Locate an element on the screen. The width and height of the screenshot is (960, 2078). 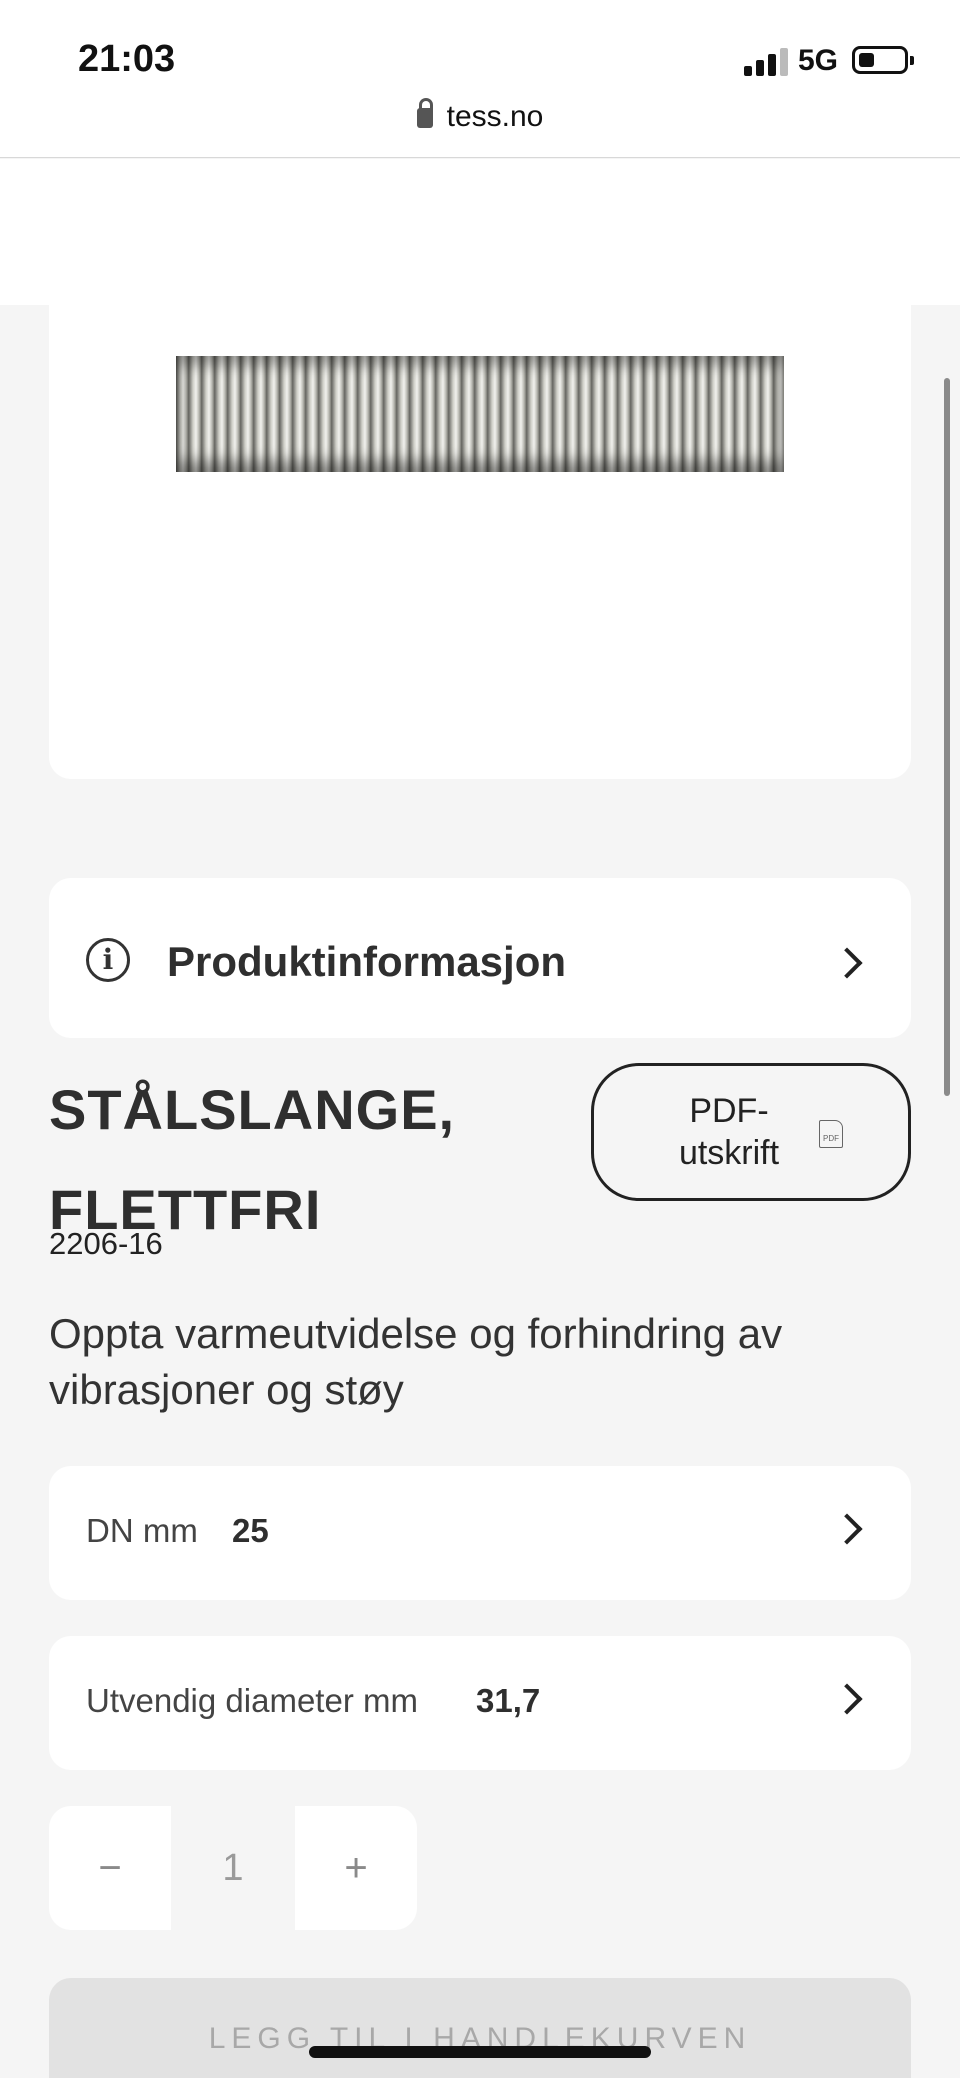
cellular-signal-icon is located at coordinates (766, 61).